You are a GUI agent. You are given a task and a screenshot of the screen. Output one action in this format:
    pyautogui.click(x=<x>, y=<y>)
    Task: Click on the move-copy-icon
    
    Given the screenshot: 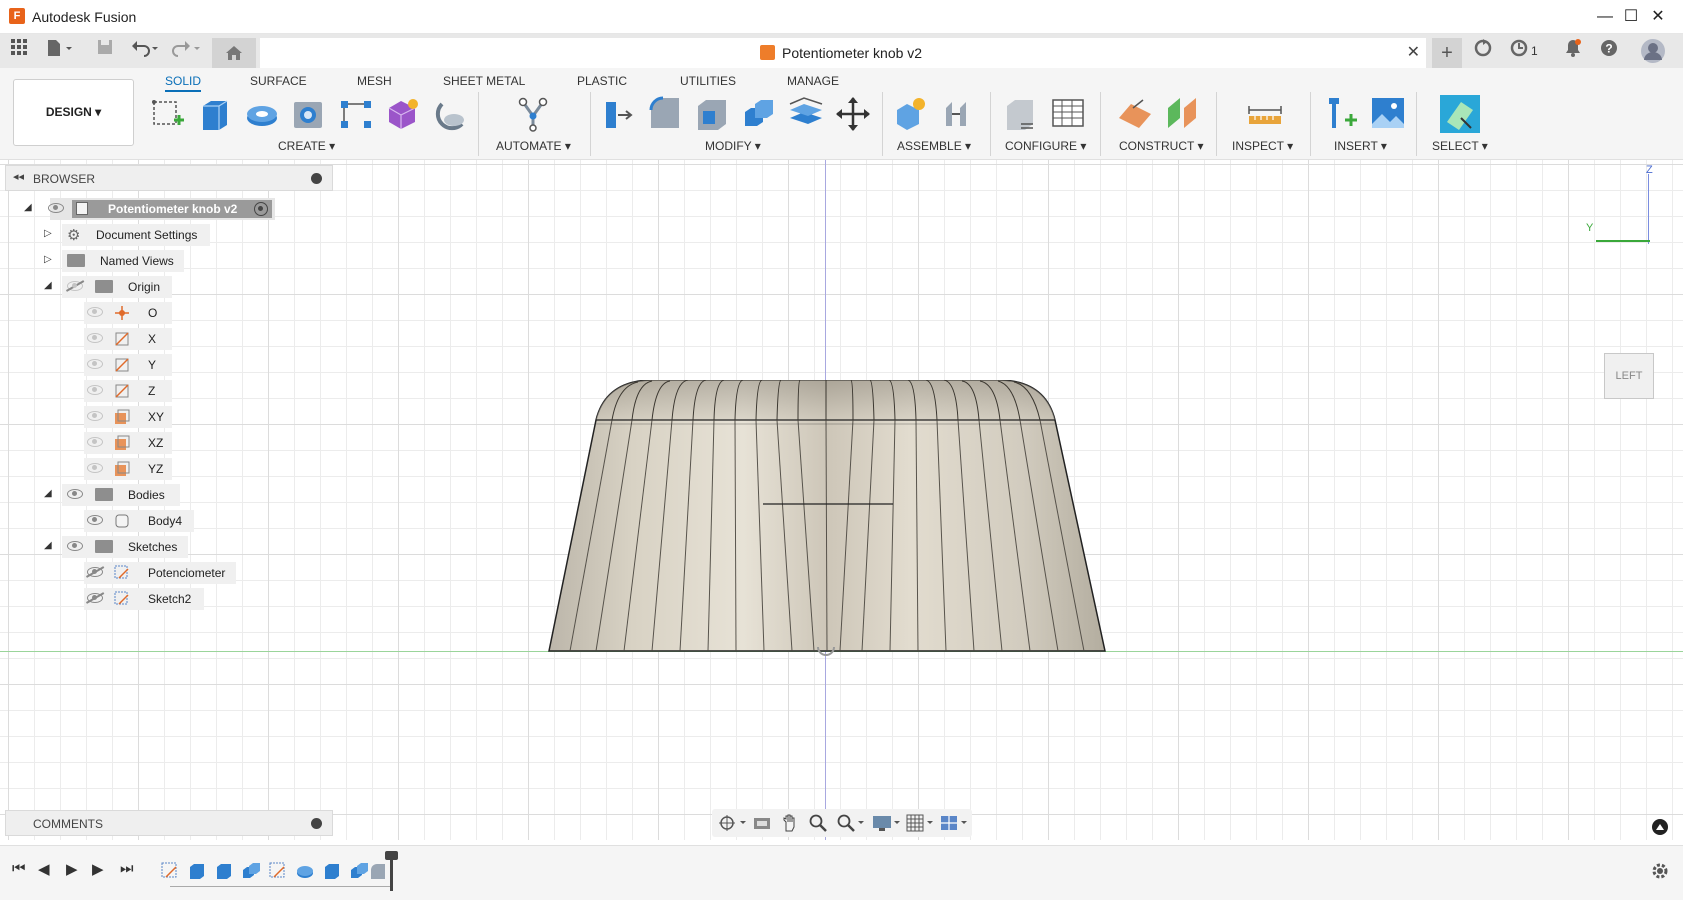 What is the action you would take?
    pyautogui.click(x=853, y=114)
    